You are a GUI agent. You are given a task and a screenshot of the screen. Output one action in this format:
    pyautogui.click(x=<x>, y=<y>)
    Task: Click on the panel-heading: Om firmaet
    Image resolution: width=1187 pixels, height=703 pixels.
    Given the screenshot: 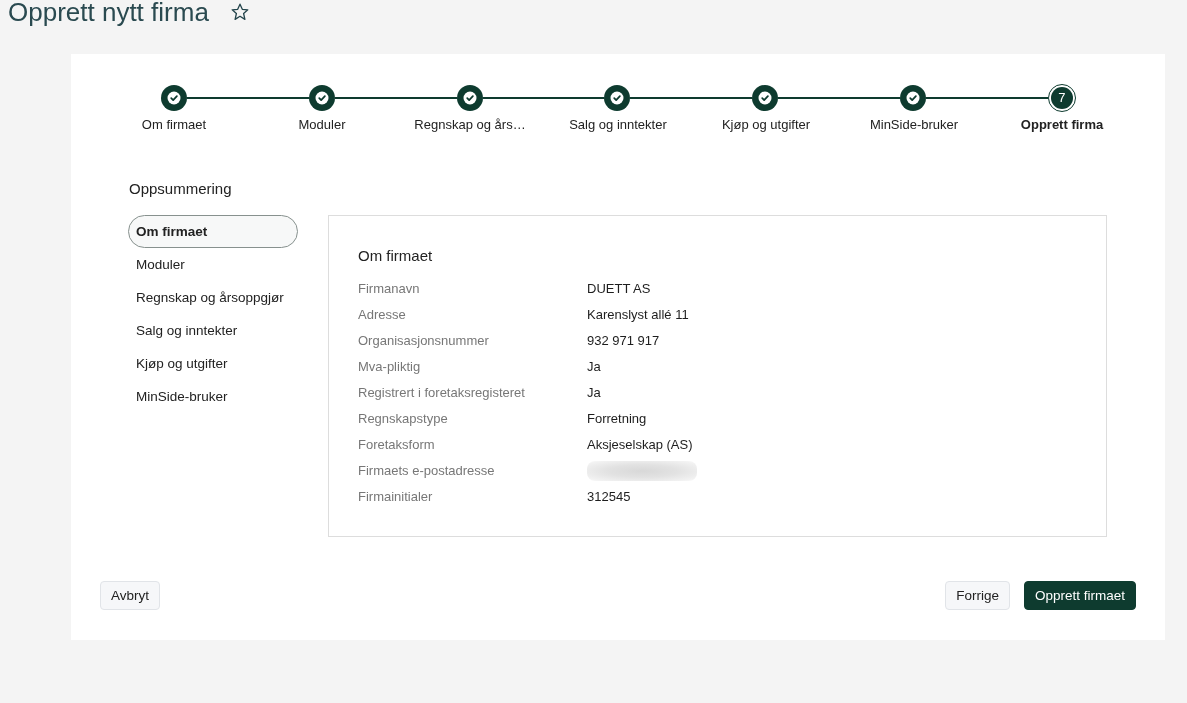 What is the action you would take?
    pyautogui.click(x=395, y=256)
    